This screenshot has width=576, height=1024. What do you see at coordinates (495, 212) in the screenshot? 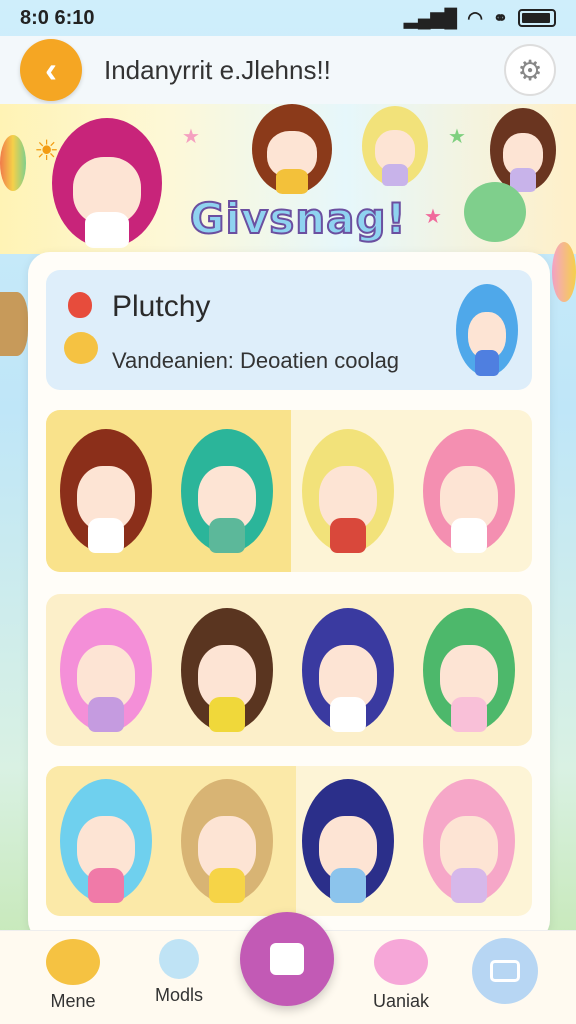
I see `banner-mascot` at bounding box center [495, 212].